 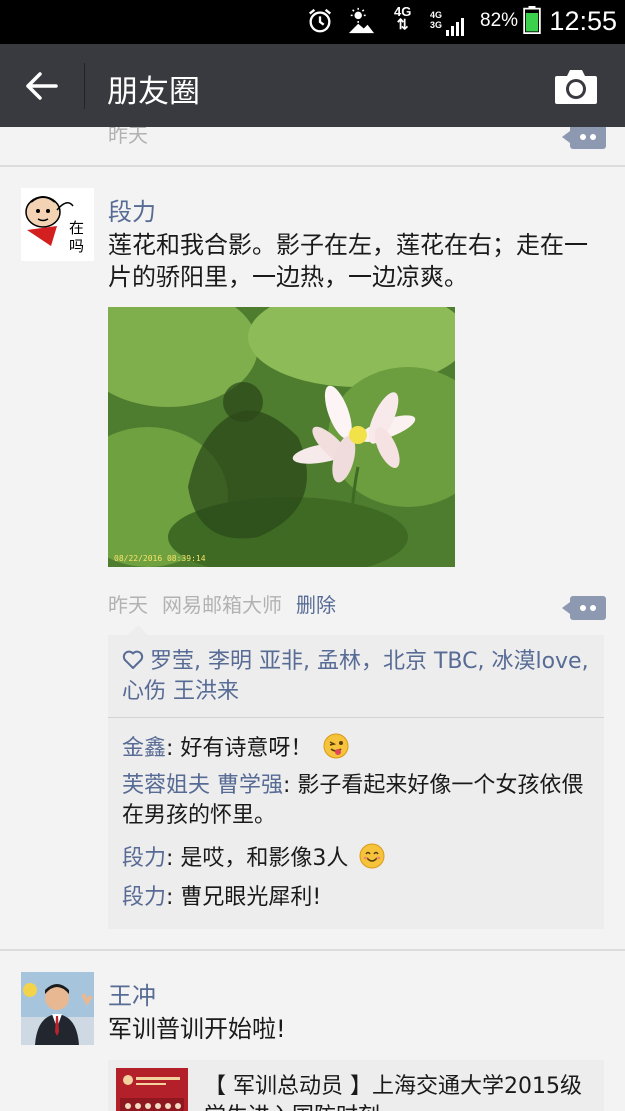 What do you see at coordinates (76, 246) in the screenshot?
I see `svg-text: 吗` at bounding box center [76, 246].